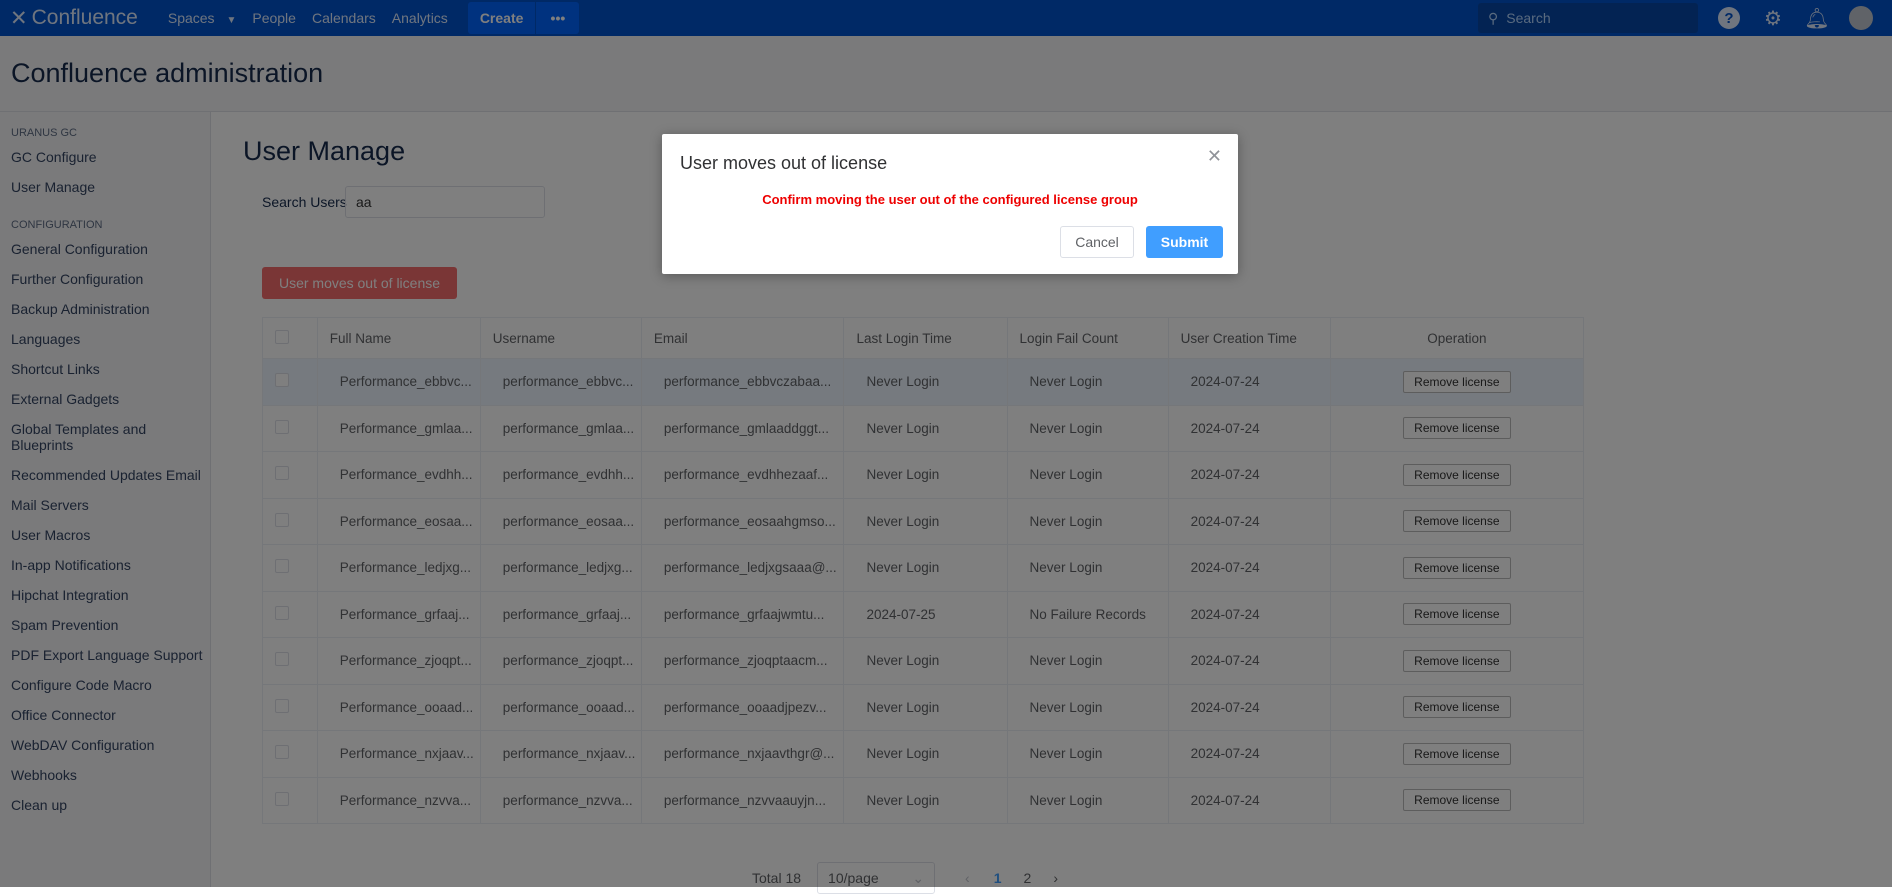 This screenshot has height=894, width=1892. What do you see at coordinates (784, 163) in the screenshot?
I see `dialog-title: User moves out of license` at bounding box center [784, 163].